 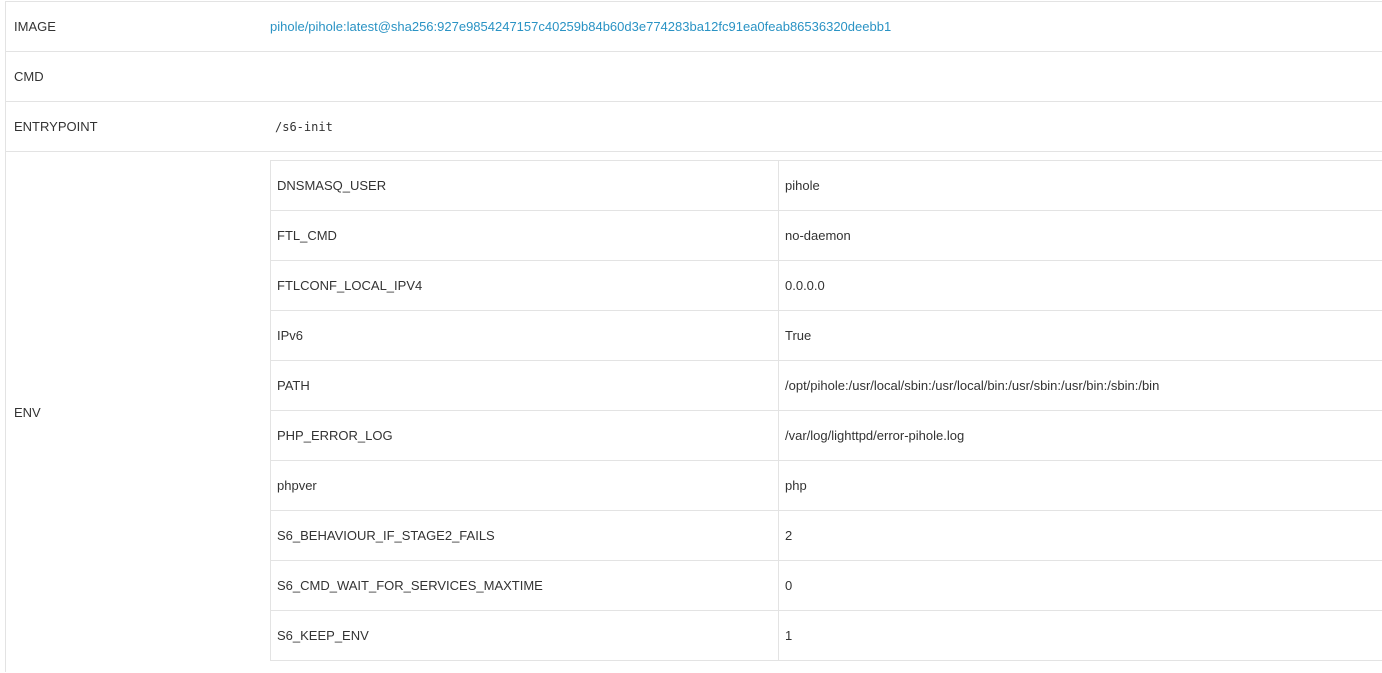 I want to click on env-var-row: FTL_CMD no-daemon, so click(x=826, y=235).